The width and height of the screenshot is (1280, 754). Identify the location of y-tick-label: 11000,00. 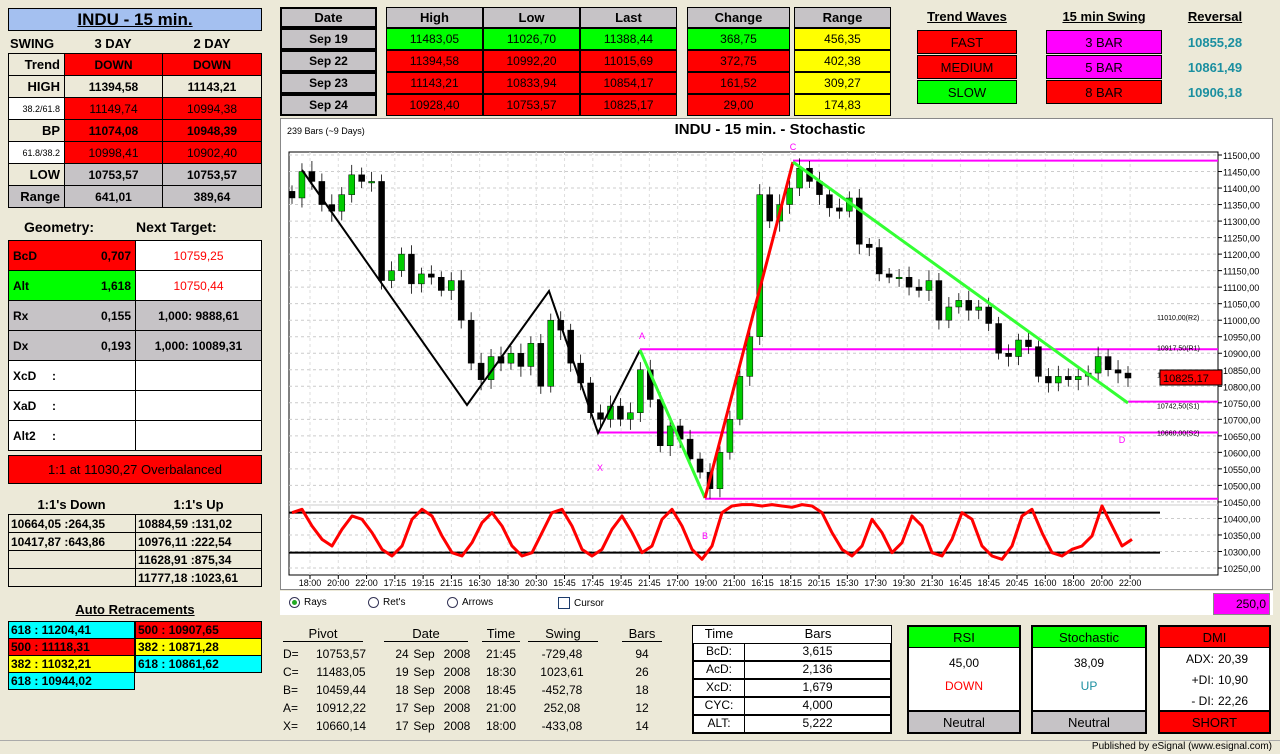
(1241, 321).